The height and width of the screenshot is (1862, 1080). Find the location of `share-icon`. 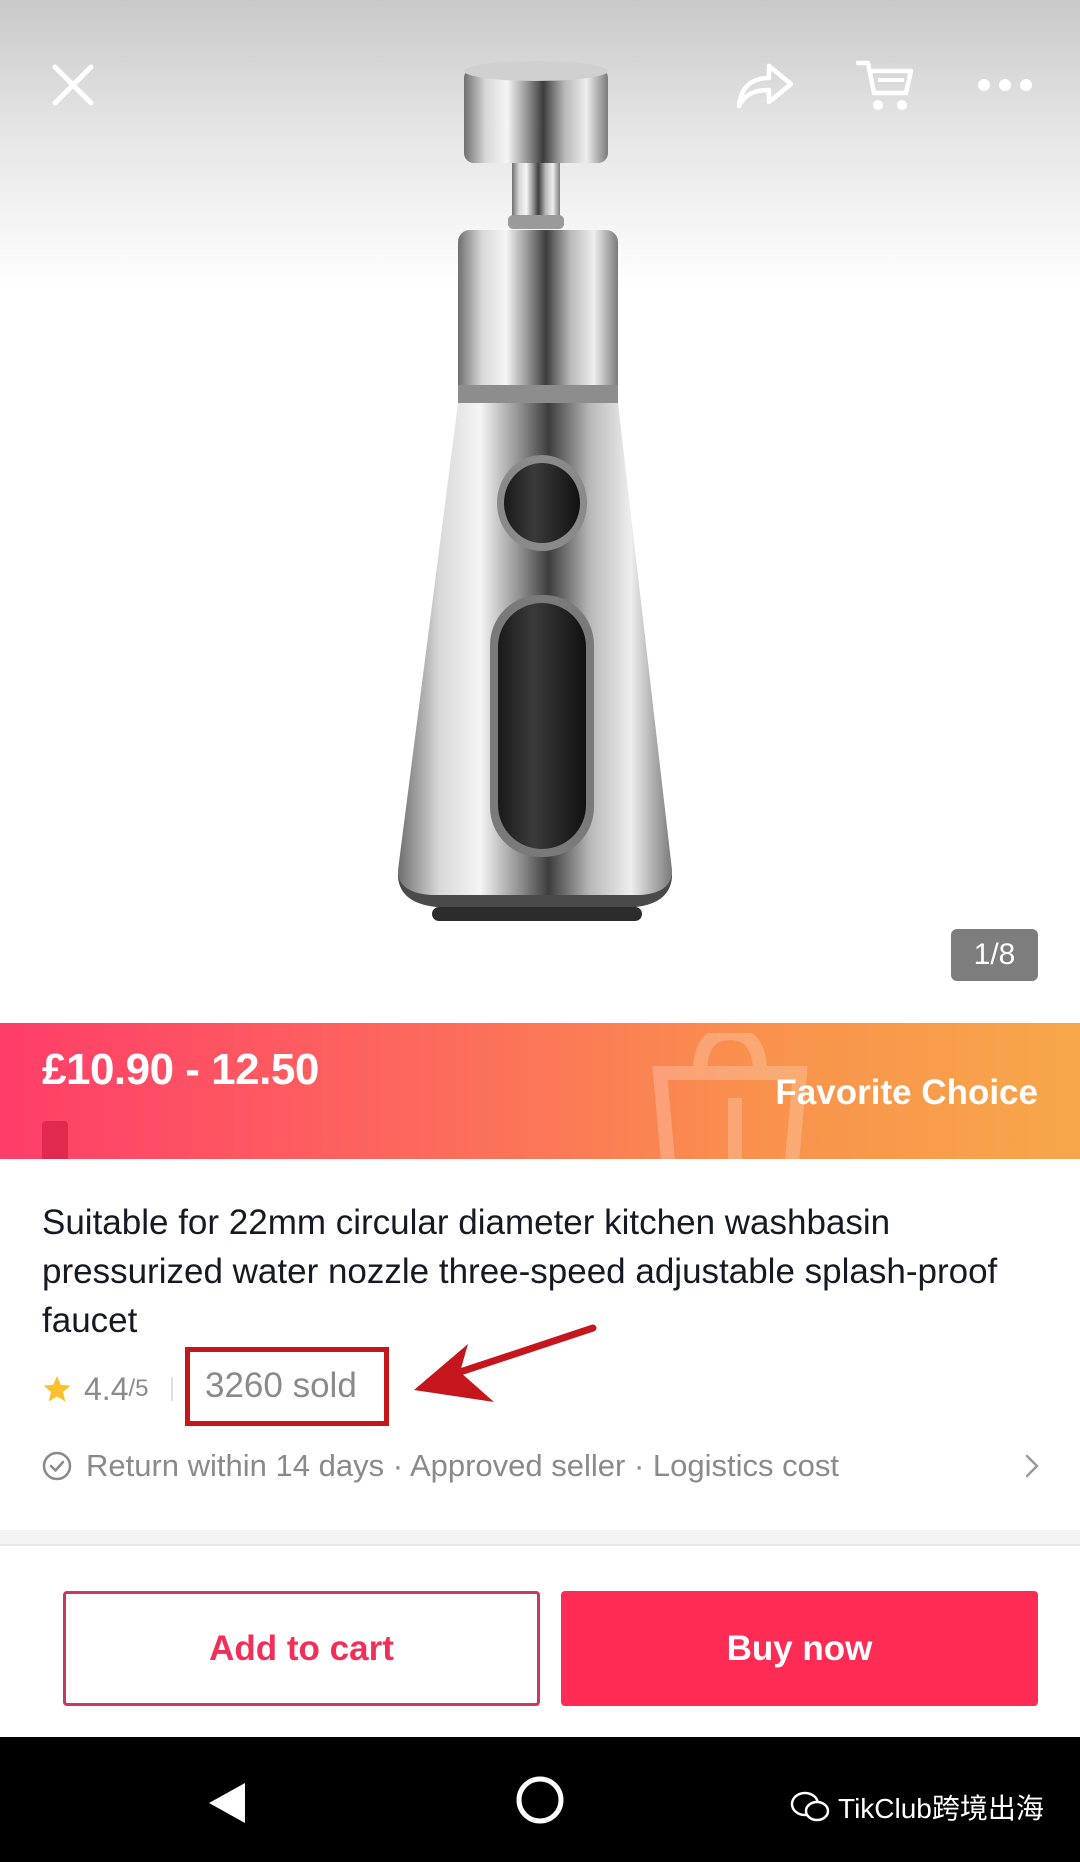

share-icon is located at coordinates (765, 85).